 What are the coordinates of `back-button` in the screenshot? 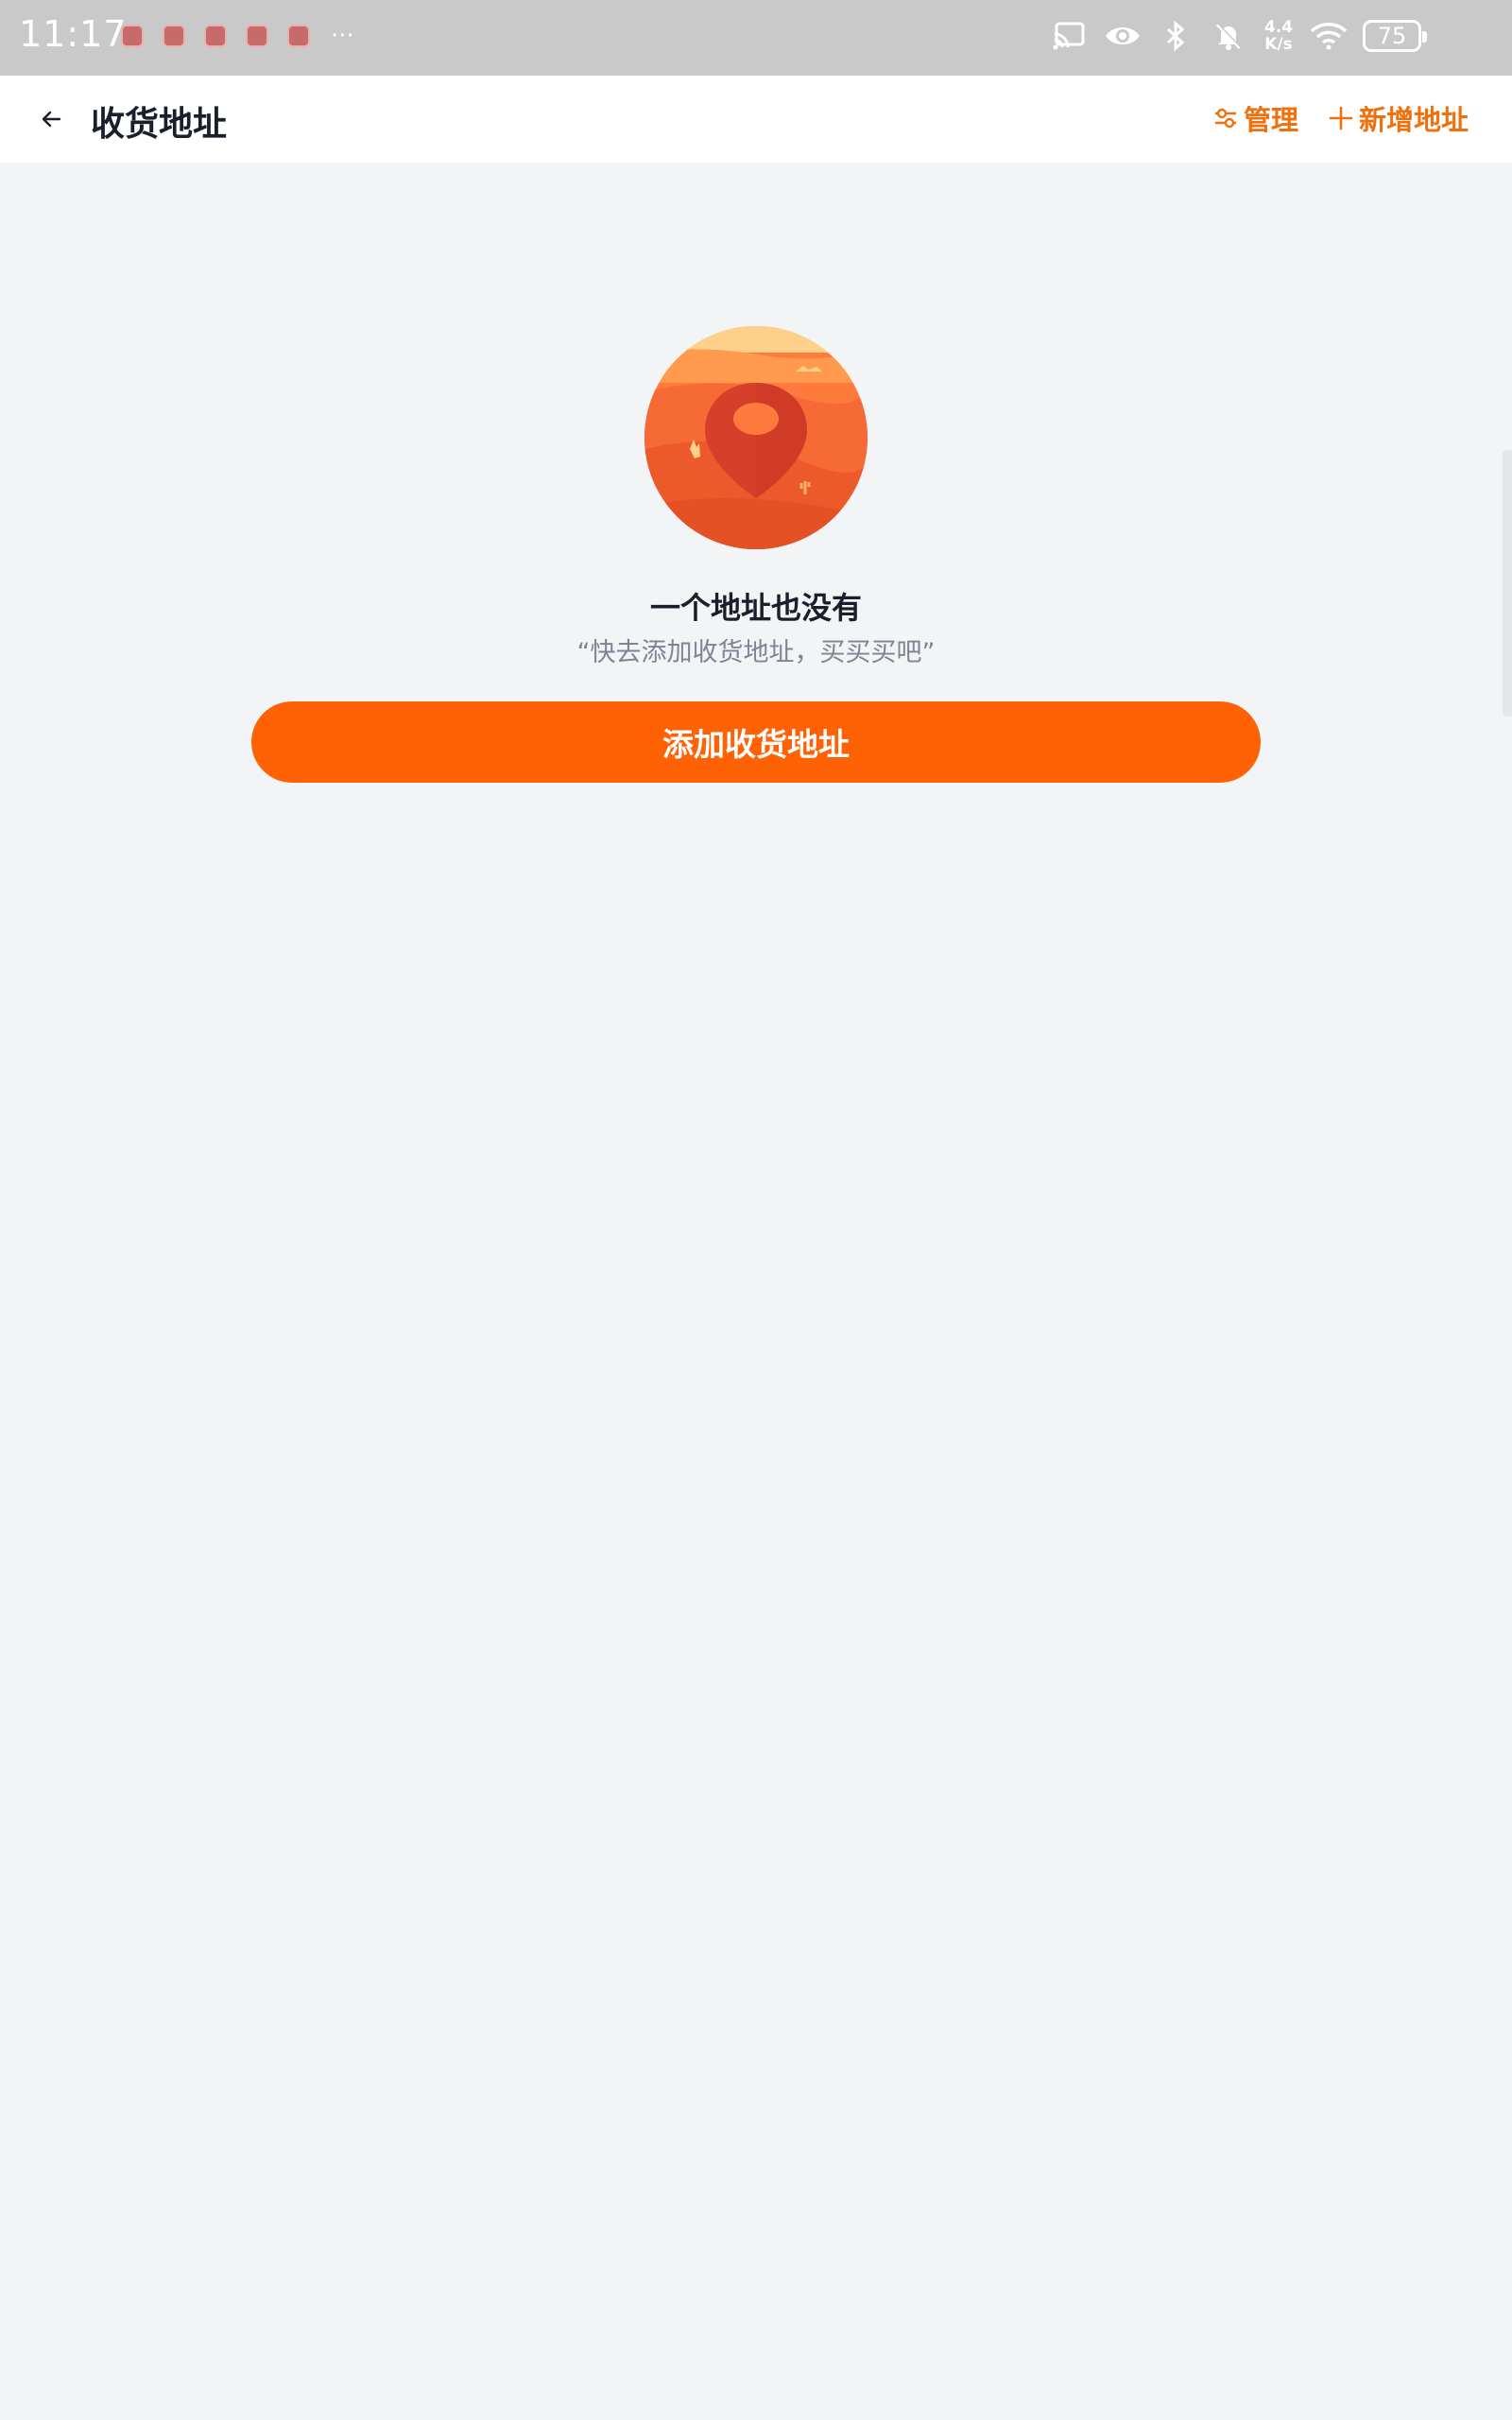 It's located at (51, 119).